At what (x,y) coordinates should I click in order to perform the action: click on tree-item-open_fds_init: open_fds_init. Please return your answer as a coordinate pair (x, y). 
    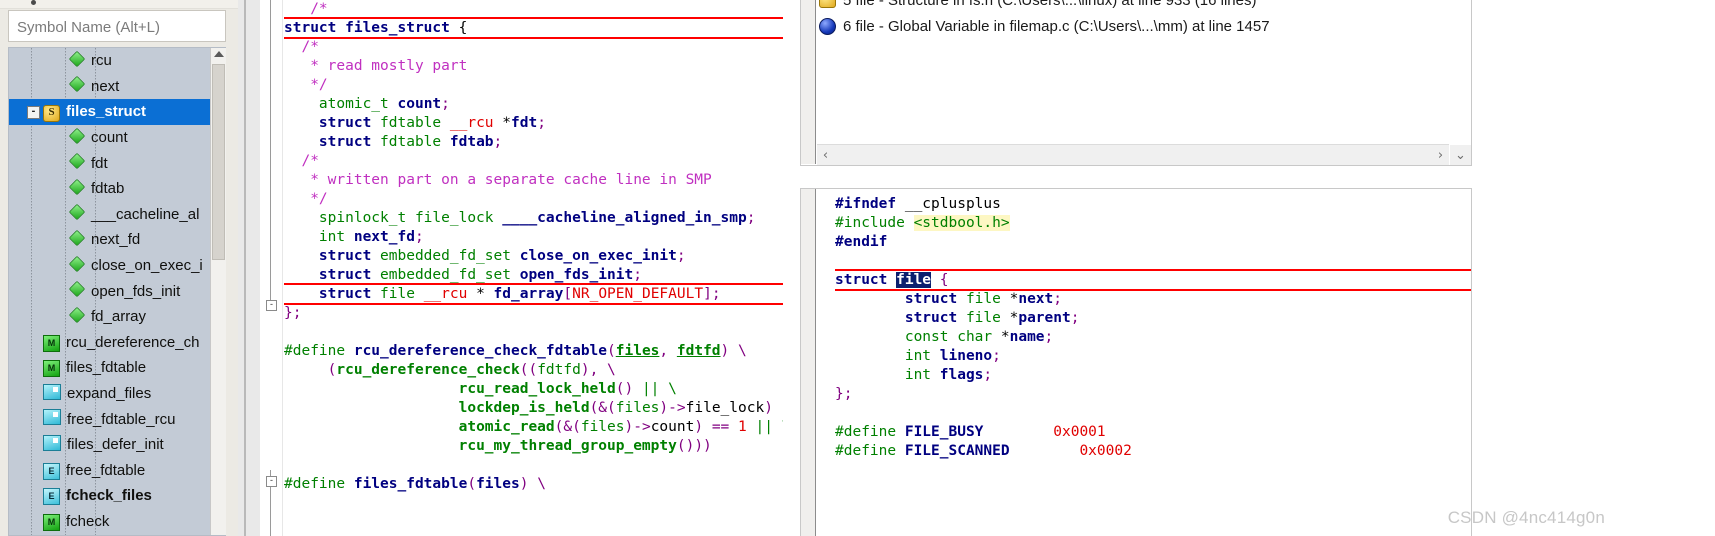
    Looking at the image, I should click on (110, 291).